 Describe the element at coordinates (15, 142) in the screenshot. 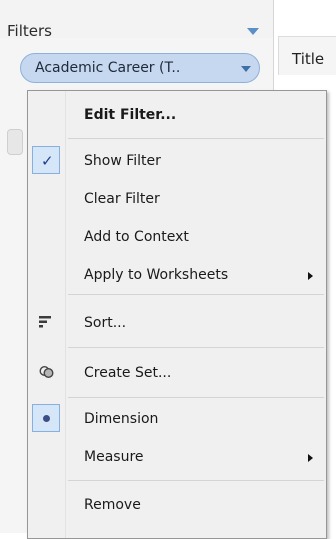

I see `shelf-strip` at that location.